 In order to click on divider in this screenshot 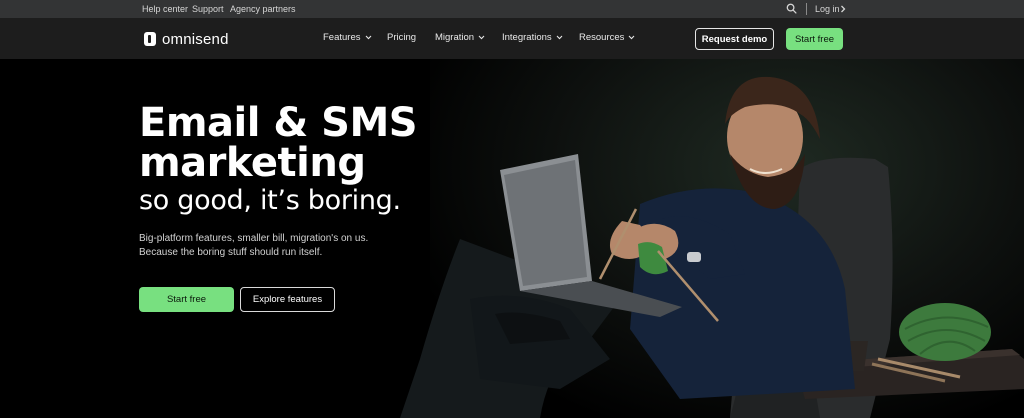, I will do `click(806, 9)`.